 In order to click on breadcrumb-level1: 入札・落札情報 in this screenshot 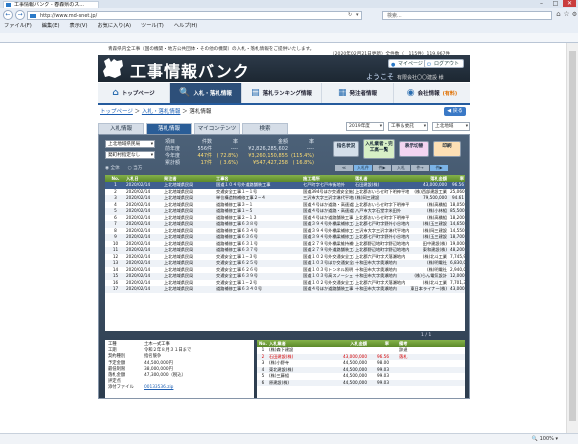, I will do `click(161, 112)`.